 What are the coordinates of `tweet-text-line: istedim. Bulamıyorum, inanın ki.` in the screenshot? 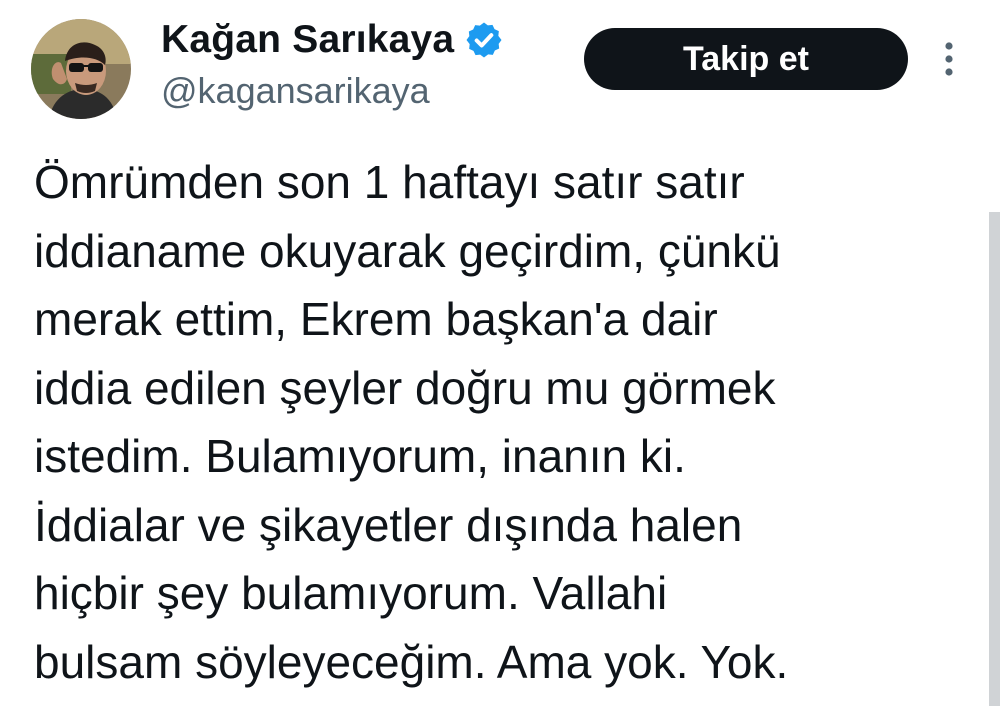 It's located at (360, 456).